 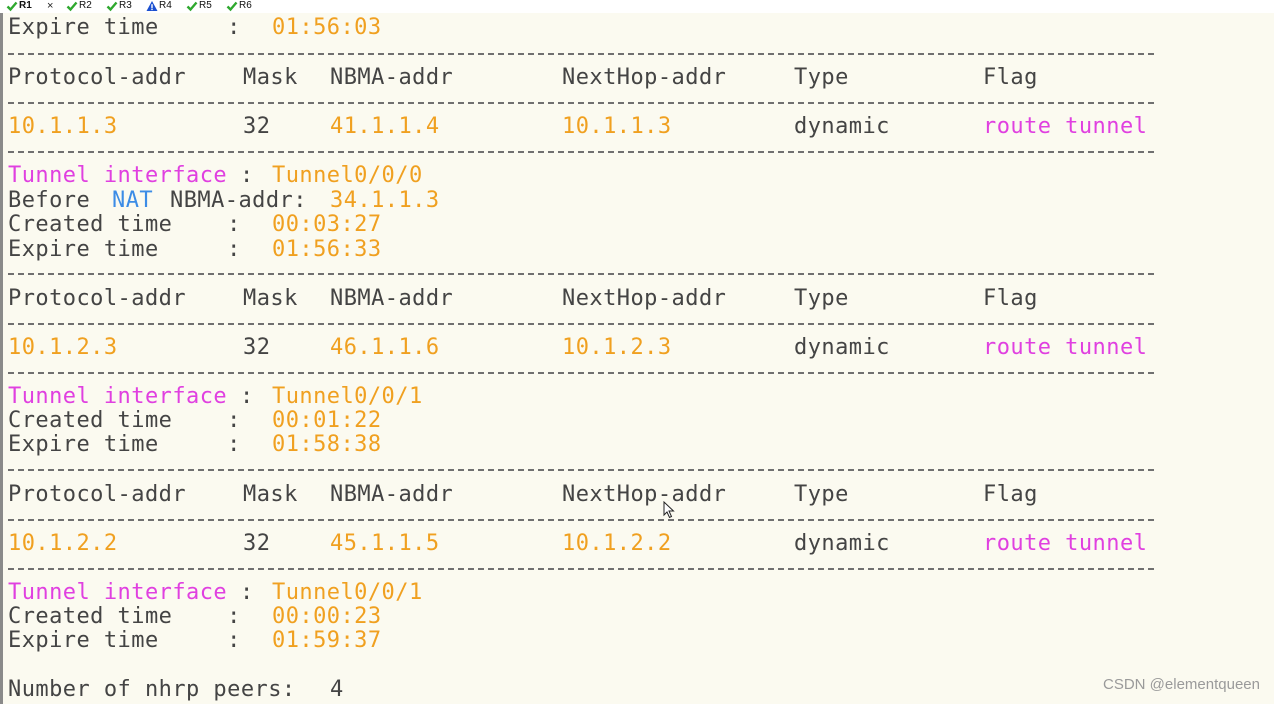 I want to click on session-tab-r3: R3, so click(x=119, y=6).